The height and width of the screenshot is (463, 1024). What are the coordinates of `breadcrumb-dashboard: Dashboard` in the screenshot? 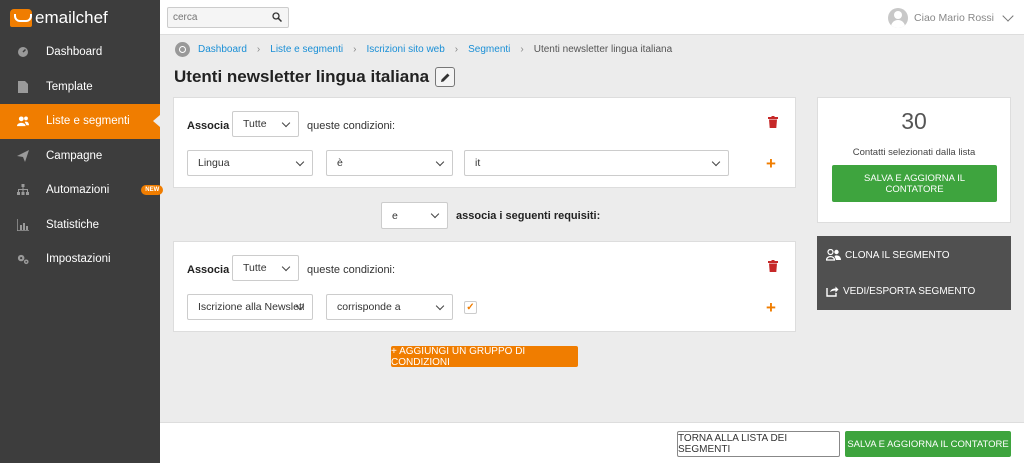 It's located at (222, 49).